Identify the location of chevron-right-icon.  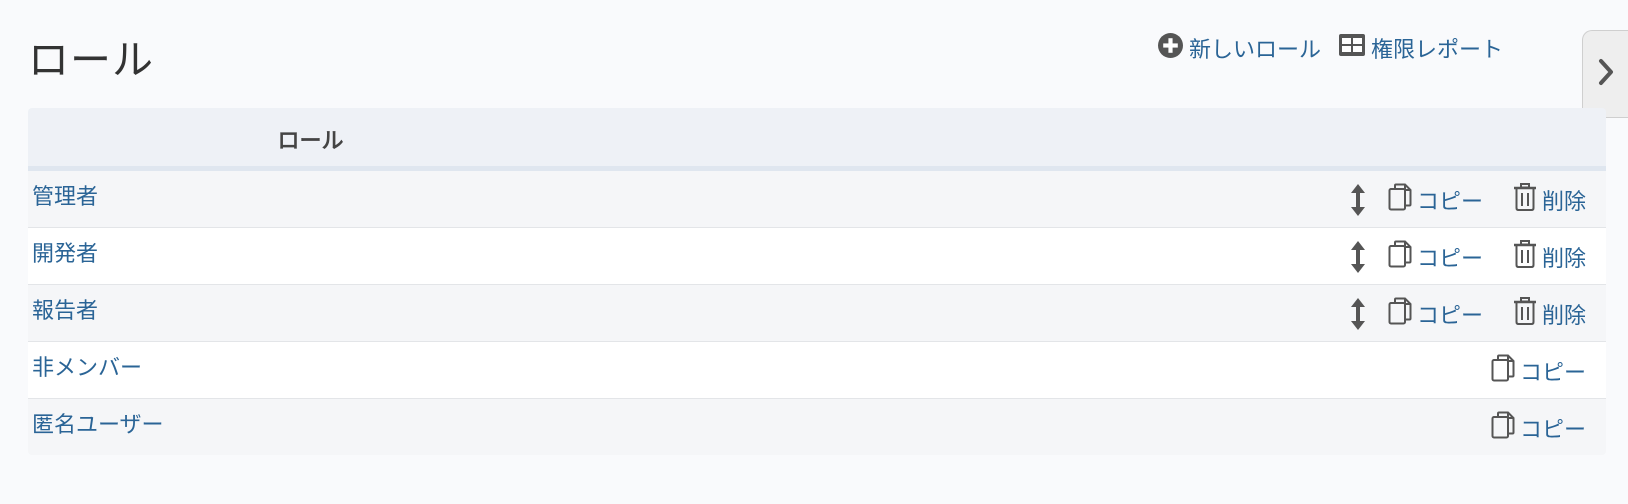
(1606, 74).